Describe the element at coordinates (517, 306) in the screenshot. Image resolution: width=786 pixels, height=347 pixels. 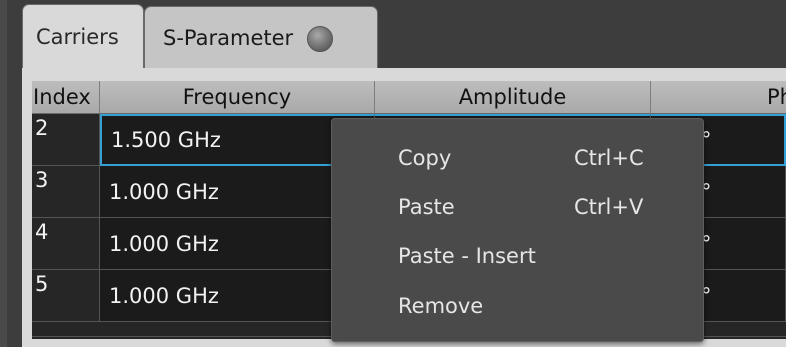
I see `menu-item-remove: Remove` at that location.